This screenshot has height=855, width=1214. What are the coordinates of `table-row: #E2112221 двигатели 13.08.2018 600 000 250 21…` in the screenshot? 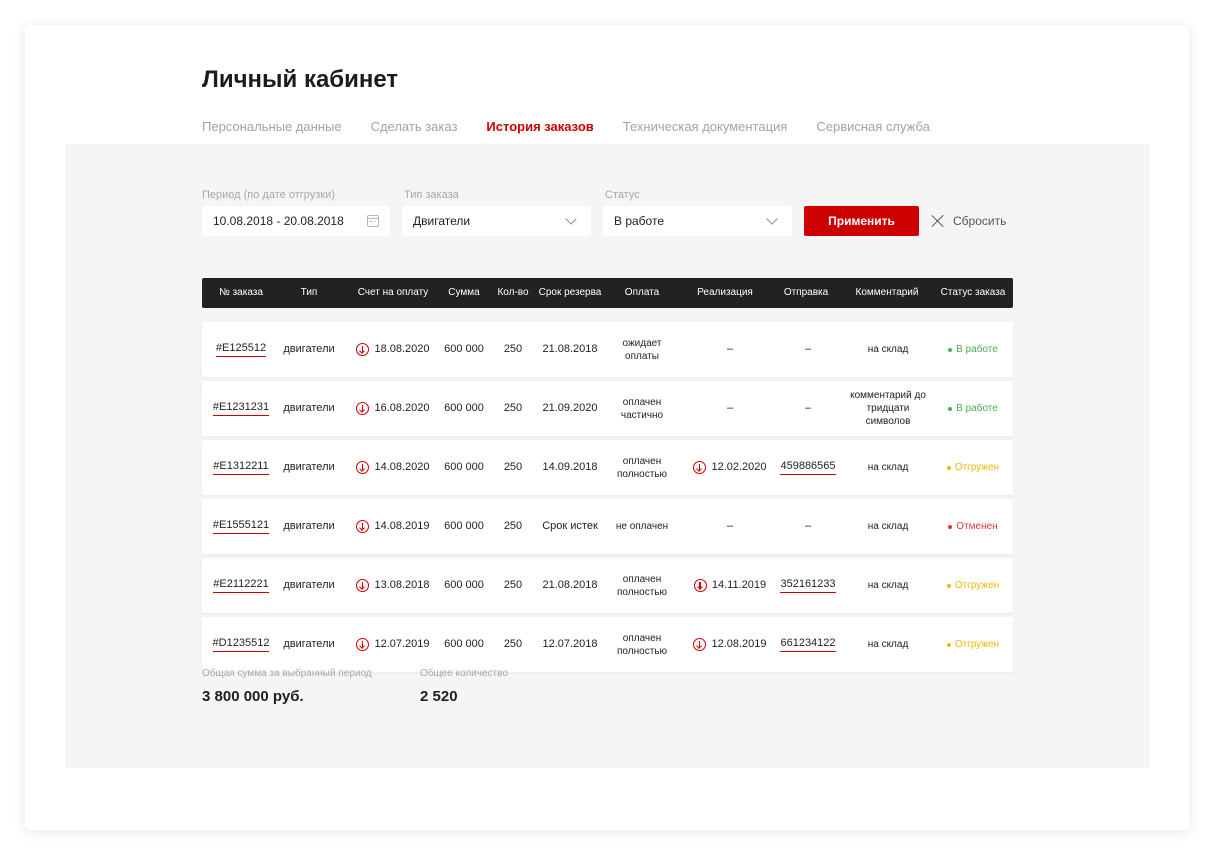 It's located at (607, 585).